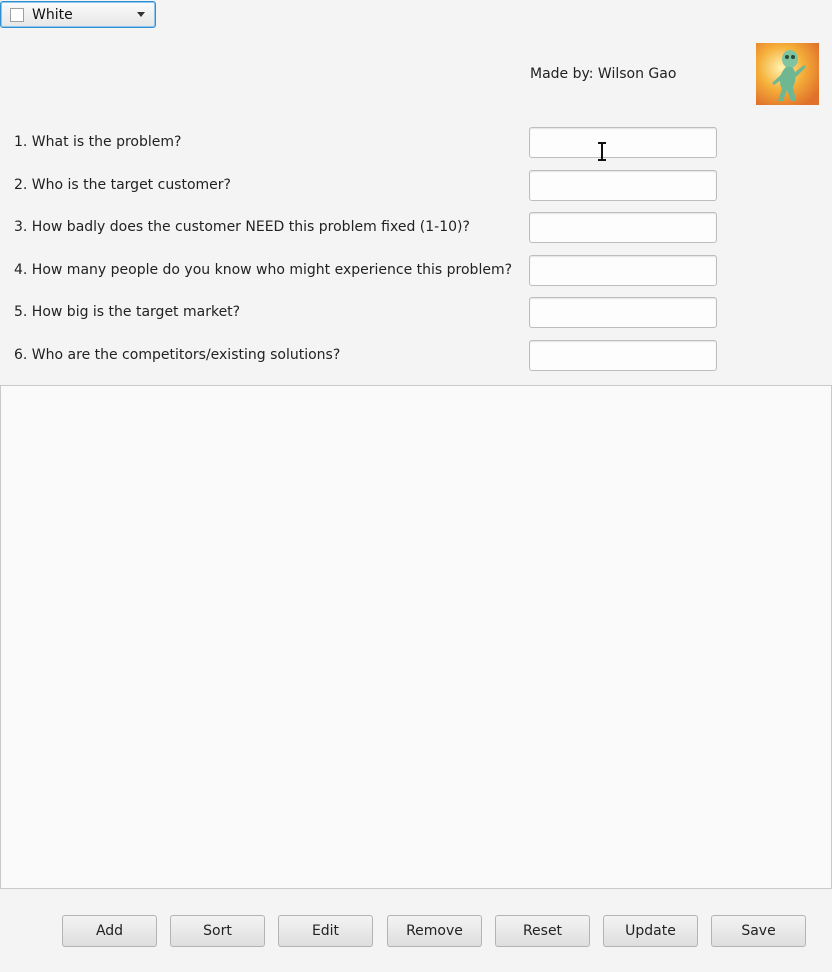 Image resolution: width=832 pixels, height=972 pixels. Describe the element at coordinates (78, 14) in the screenshot. I see `color-picker: White` at that location.